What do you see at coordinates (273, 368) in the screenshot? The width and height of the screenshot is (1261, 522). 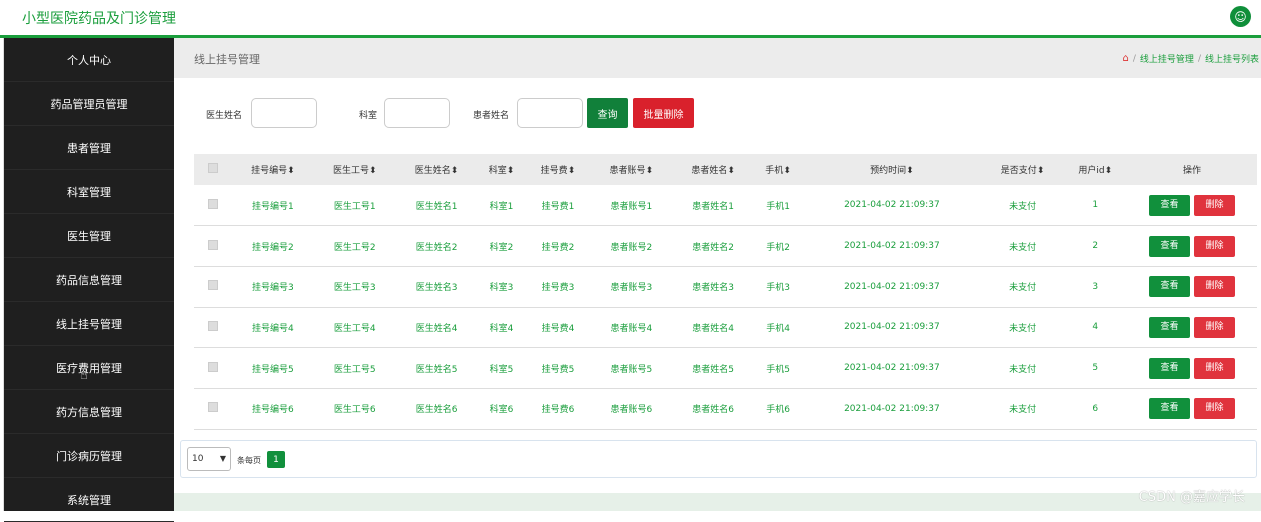 I see `cell: 挂号编号5` at bounding box center [273, 368].